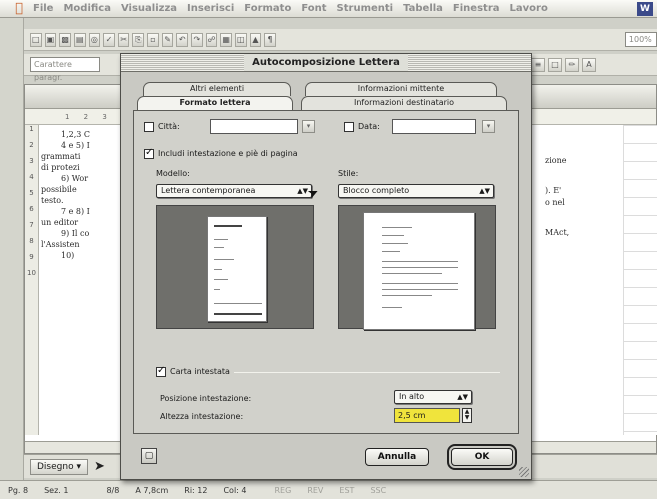 This screenshot has width=657, height=499. Describe the element at coordinates (476, 8) in the screenshot. I see `menu-finestra: Finestra` at that location.